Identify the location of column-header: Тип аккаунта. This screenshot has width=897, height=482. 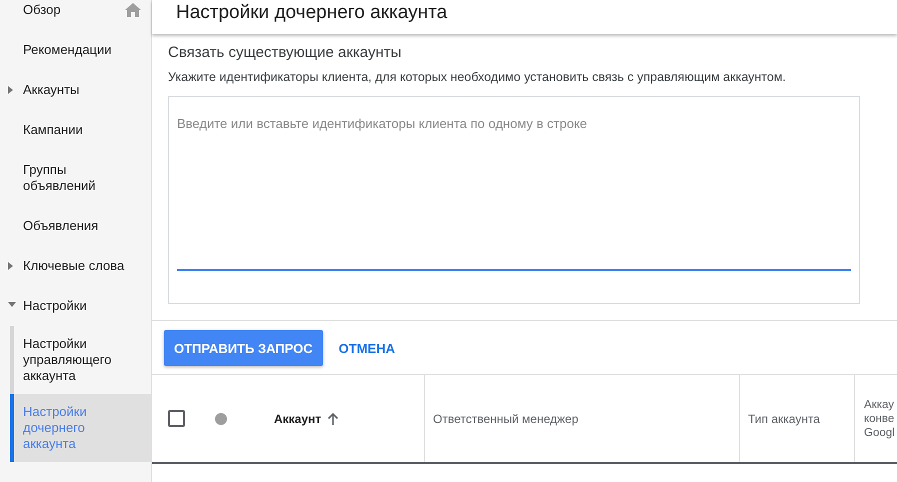
(784, 419).